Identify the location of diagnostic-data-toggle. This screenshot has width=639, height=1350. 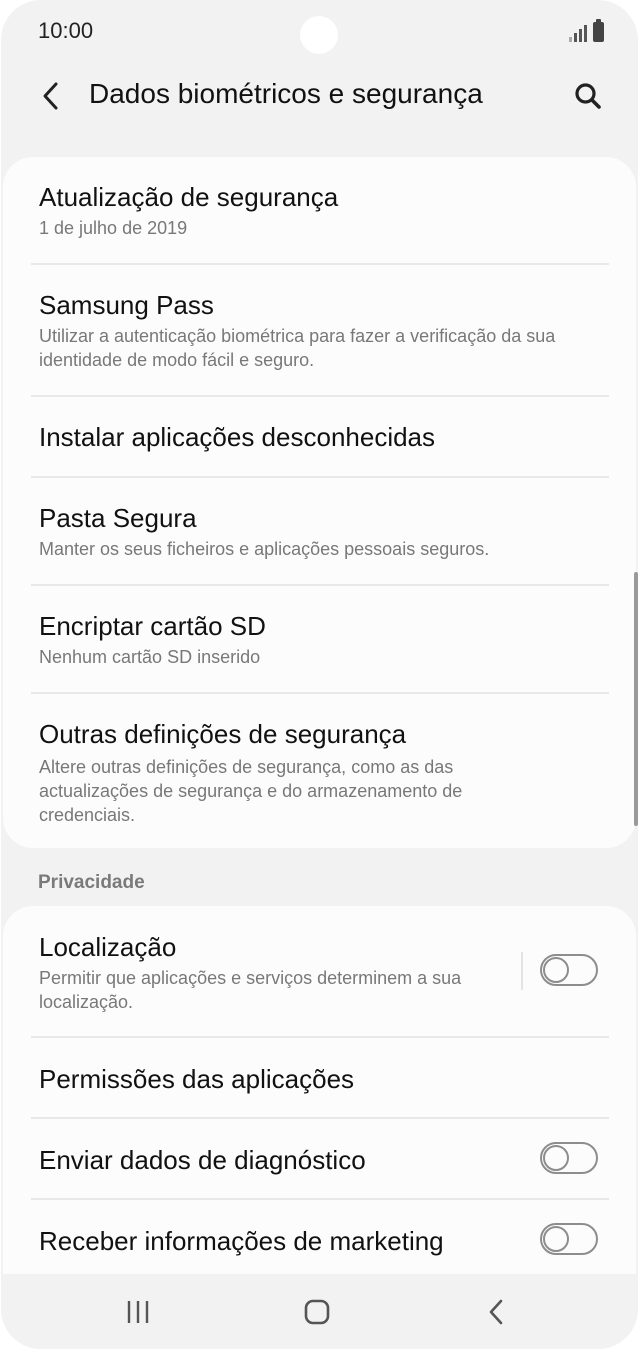
(569, 1158).